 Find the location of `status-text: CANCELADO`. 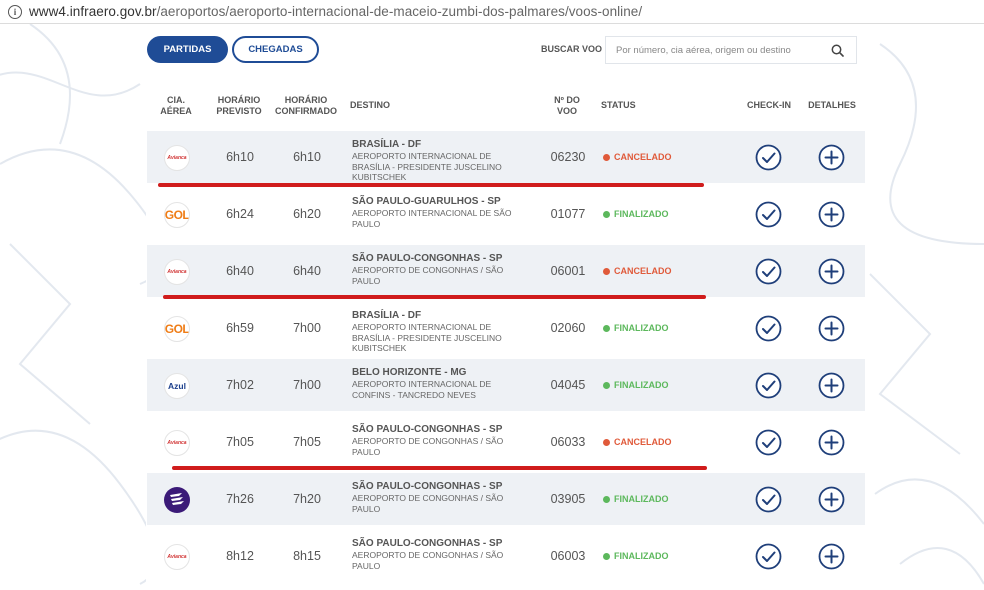

status-text: CANCELADO is located at coordinates (643, 157).